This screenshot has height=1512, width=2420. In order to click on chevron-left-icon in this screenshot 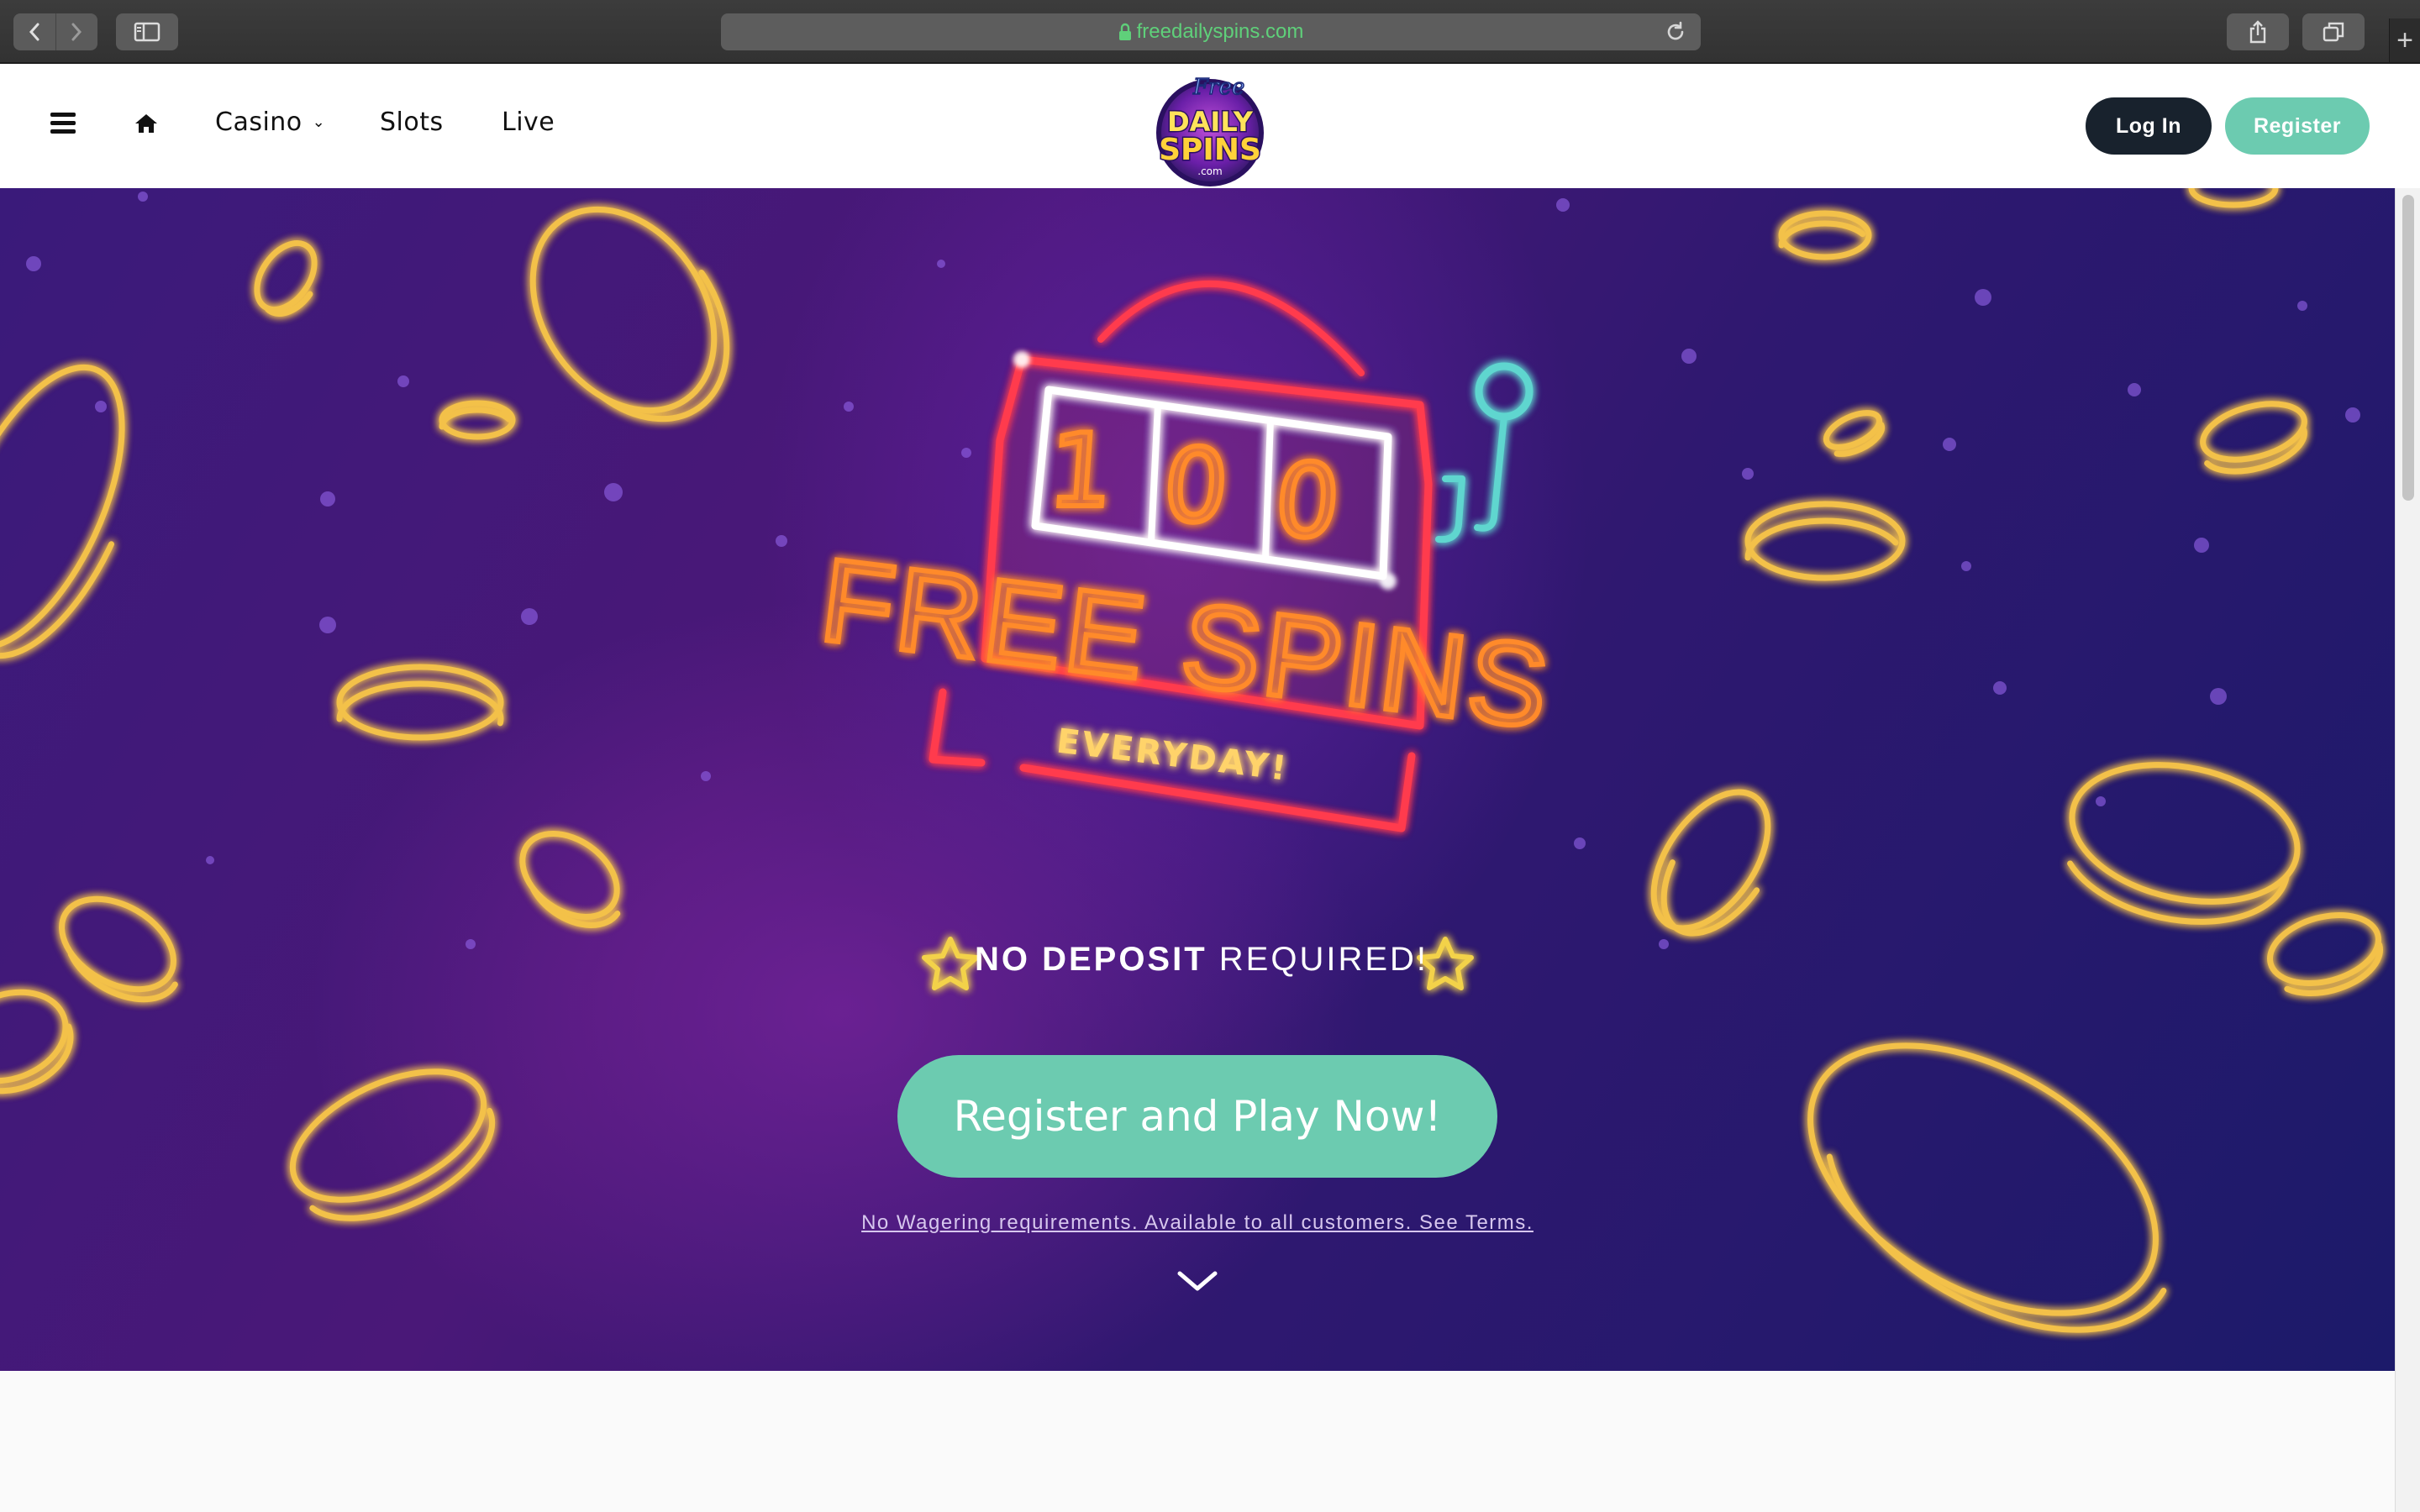, I will do `click(34, 32)`.